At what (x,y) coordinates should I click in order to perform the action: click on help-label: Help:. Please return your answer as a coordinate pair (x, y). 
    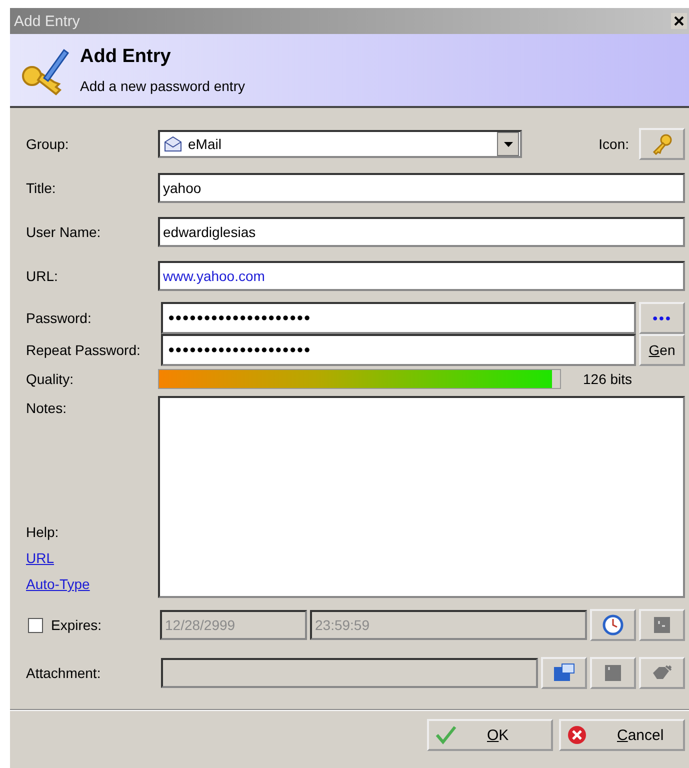
    Looking at the image, I should click on (43, 532).